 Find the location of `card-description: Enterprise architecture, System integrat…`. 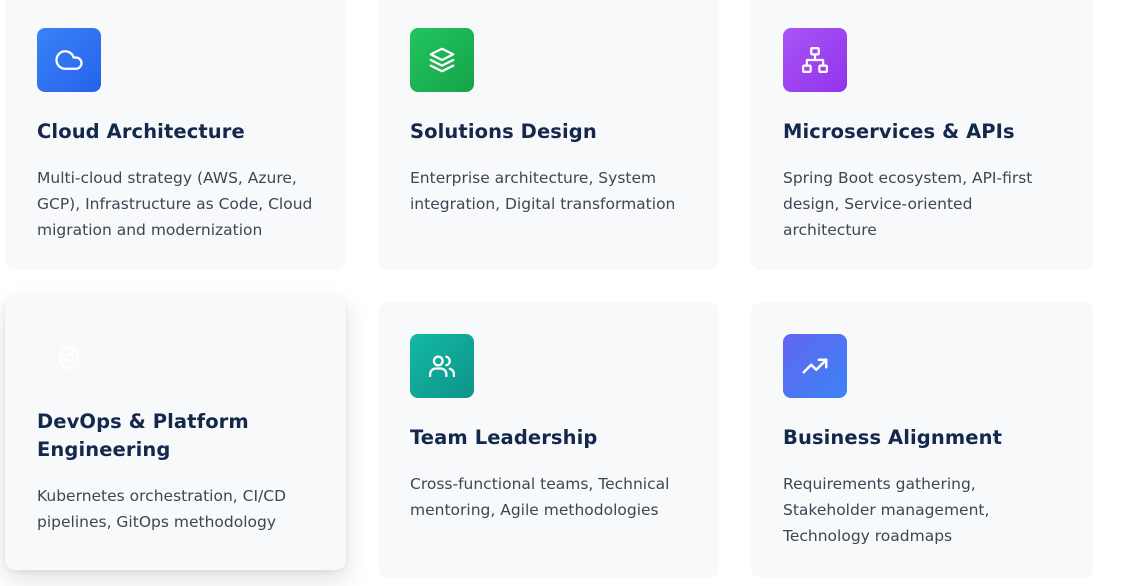

card-description: Enterprise architecture, System integrat… is located at coordinates (543, 191).